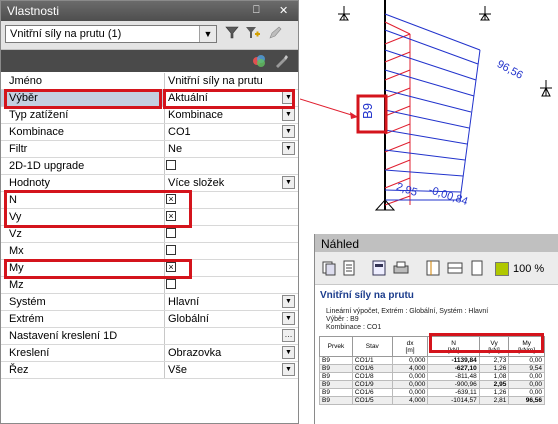 This screenshot has height=424, width=558. I want to click on panel-toolbar: Vnitřní síly na prutu (1) ▼, so click(149, 35).